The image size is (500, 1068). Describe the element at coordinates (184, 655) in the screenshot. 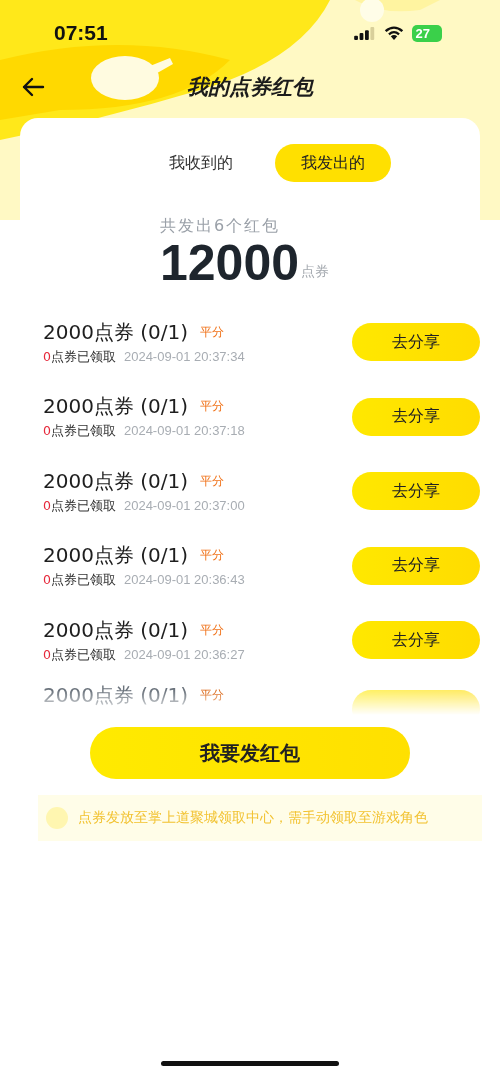

I see `packet-time: 2024-09-01 20:36:27` at that location.